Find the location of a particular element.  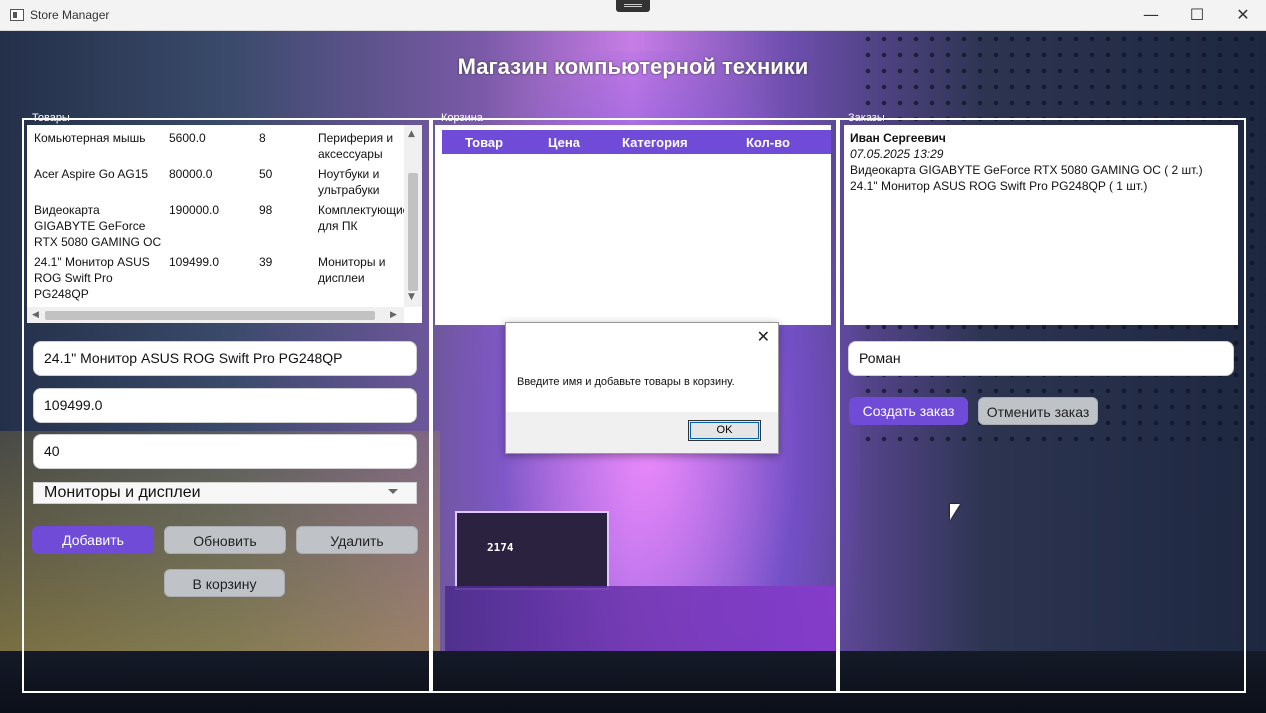

cart-table-header: Товар Цена Категория Кол-во is located at coordinates (636, 142).